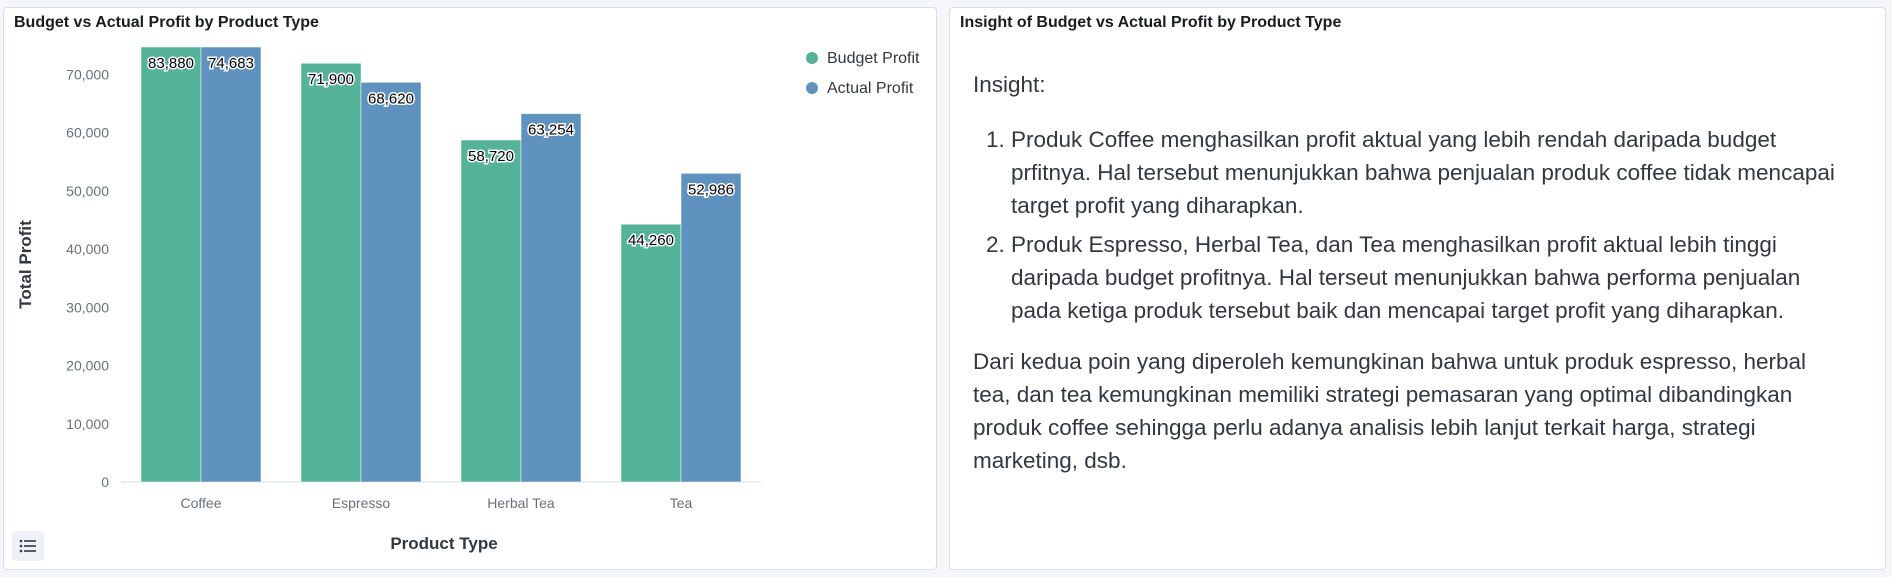 This screenshot has width=1892, height=577. Describe the element at coordinates (870, 88) in the screenshot. I see `legend-item: Actual Profit` at that location.